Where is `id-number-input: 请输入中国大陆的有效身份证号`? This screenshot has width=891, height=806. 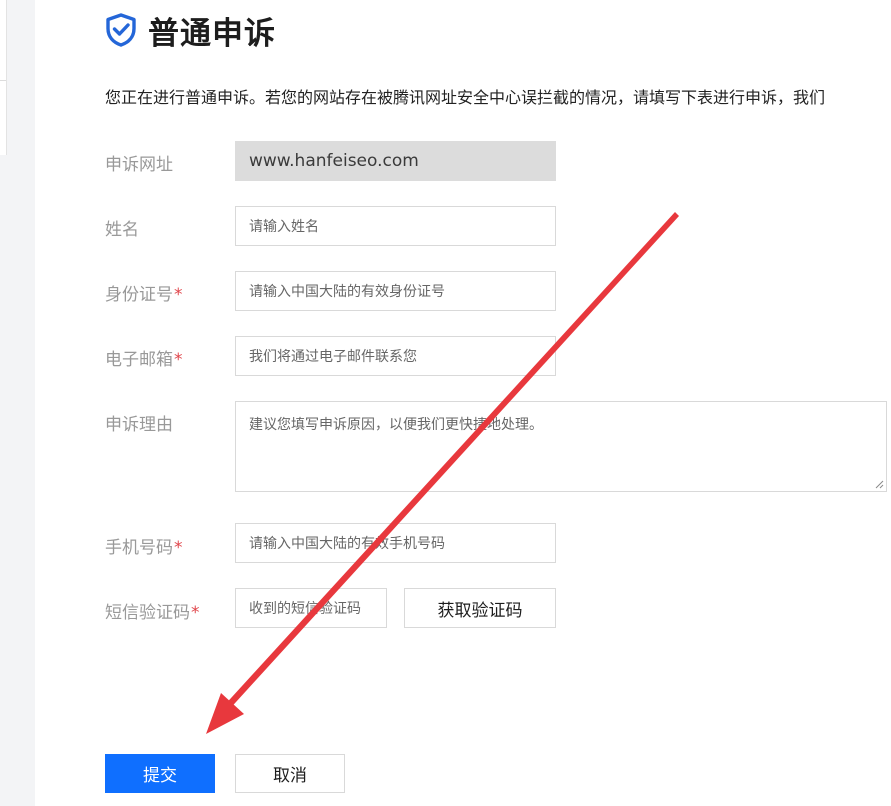 id-number-input: 请输入中国大陆的有效身份证号 is located at coordinates (395, 291).